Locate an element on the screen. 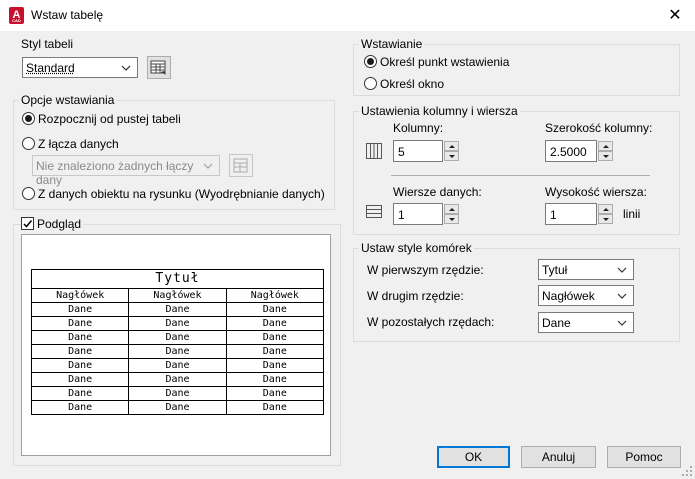  data-rows-stepper is located at coordinates (451, 214).